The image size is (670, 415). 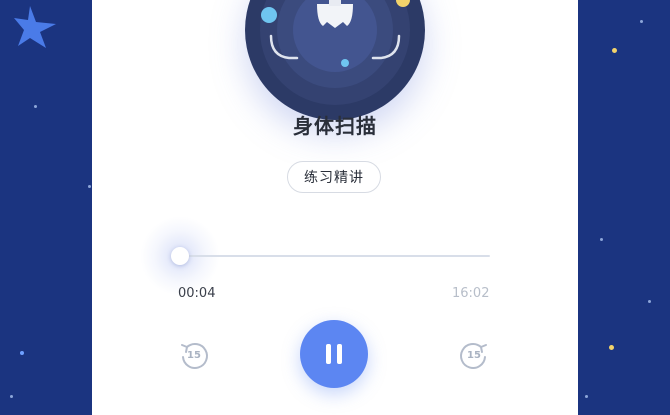 I want to click on practice-tag-chip: 练习精讲, so click(x=334, y=177).